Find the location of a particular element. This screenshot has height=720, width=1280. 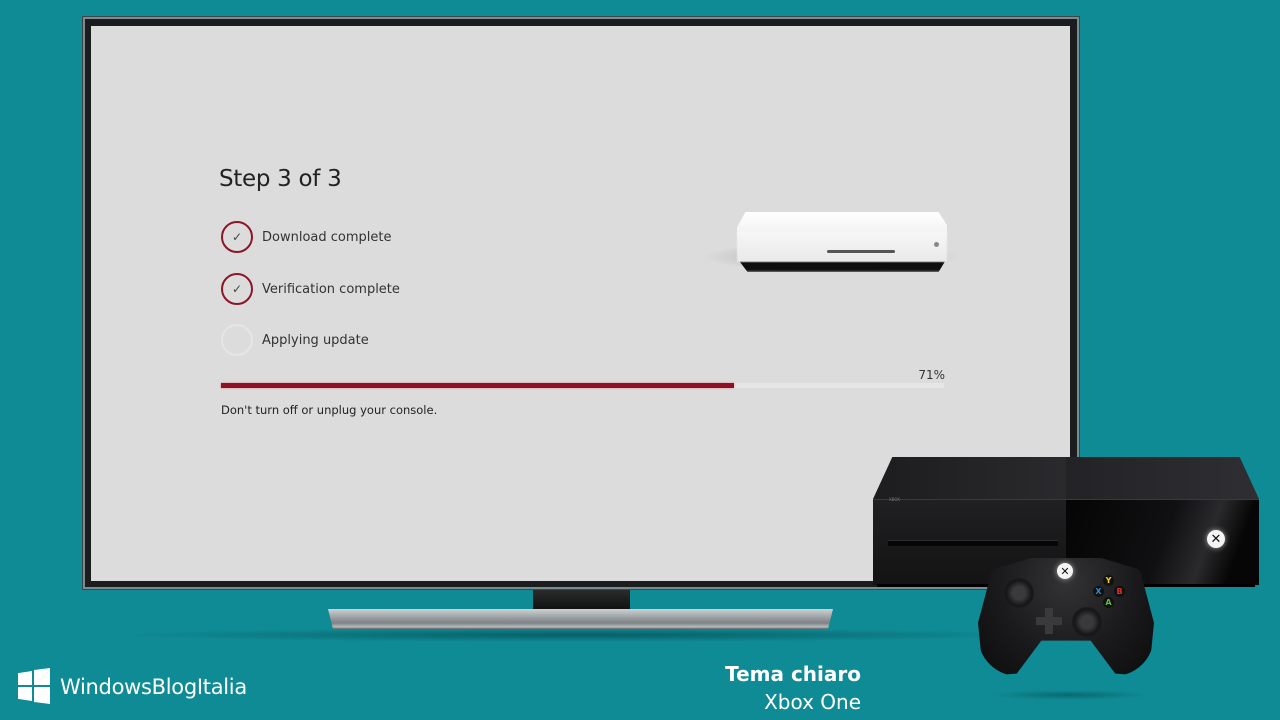

y-button-icon: Y is located at coordinates (1108, 580).